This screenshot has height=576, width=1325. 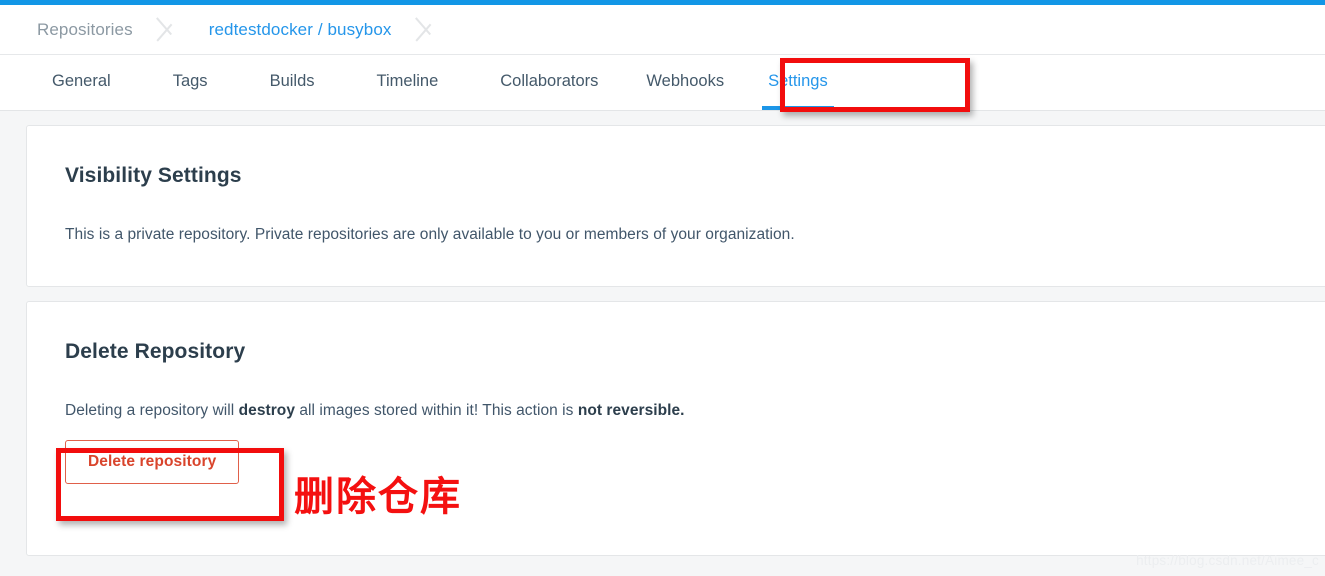 I want to click on breadcrumb: Repositories redtestdocker / busybox, so click(x=662, y=30).